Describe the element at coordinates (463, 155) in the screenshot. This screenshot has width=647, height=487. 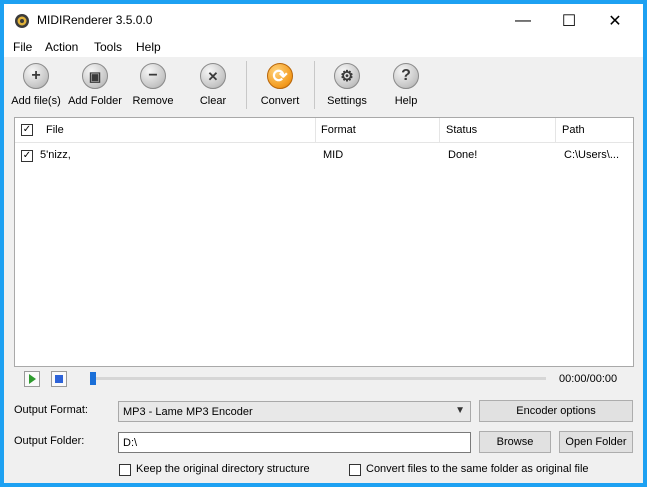
I see `row-status: Done!` at that location.